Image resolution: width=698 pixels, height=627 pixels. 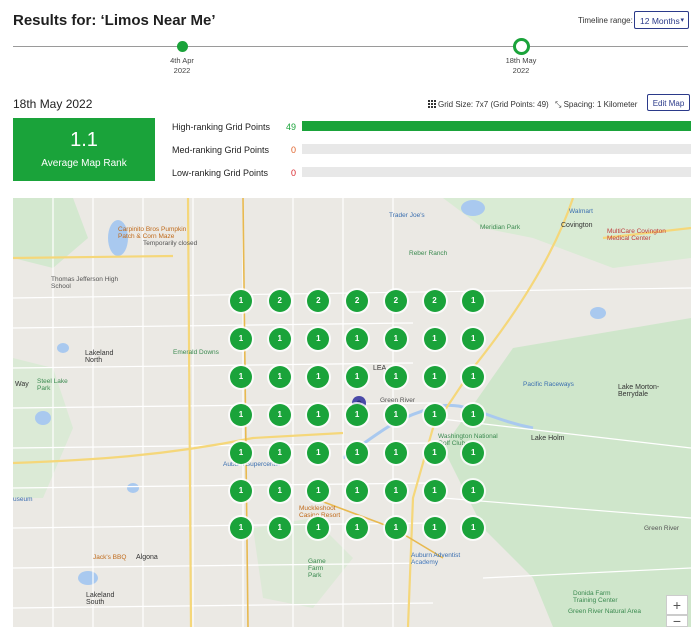 I want to click on stat-high-count: 49, so click(x=291, y=127).